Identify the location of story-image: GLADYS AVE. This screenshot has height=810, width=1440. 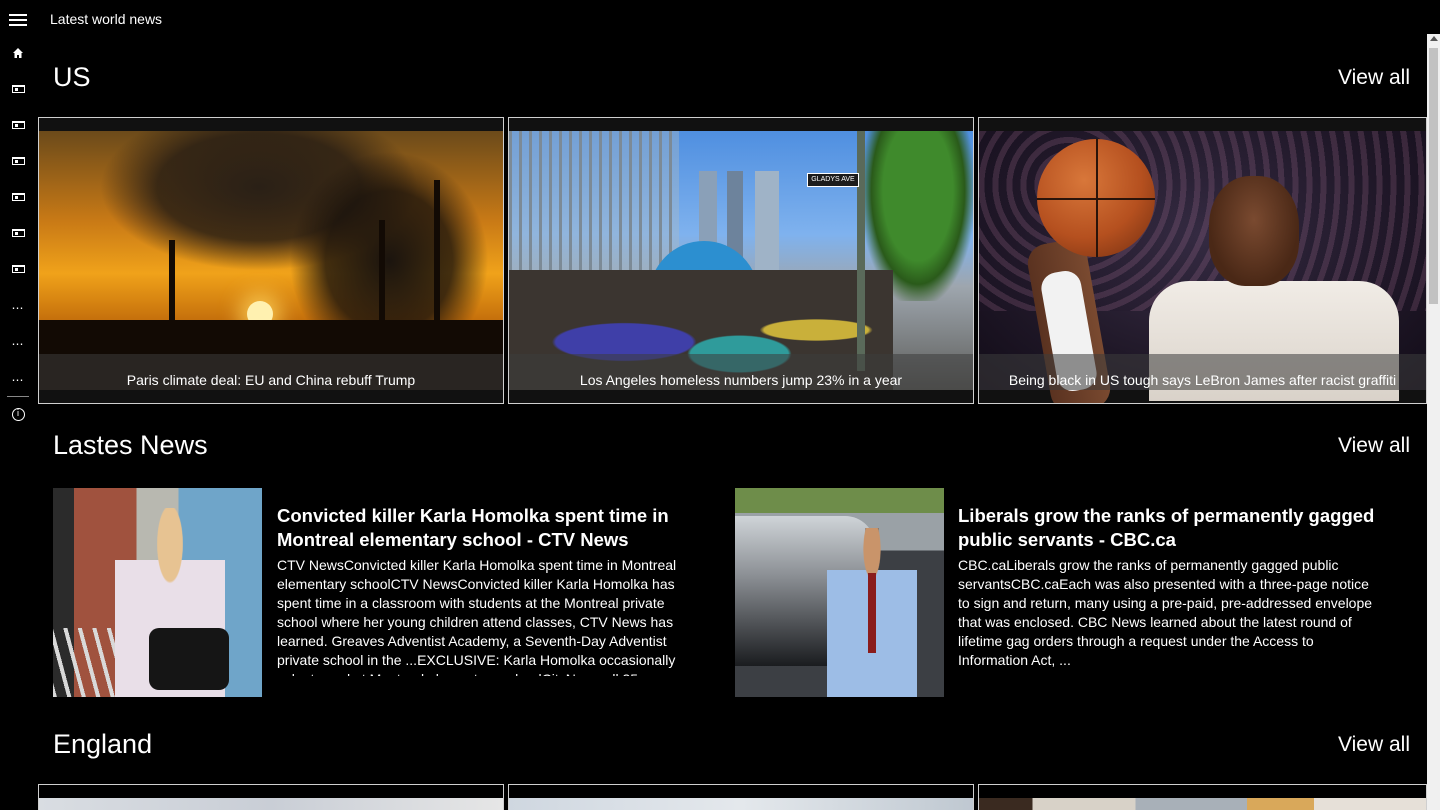
(741, 260).